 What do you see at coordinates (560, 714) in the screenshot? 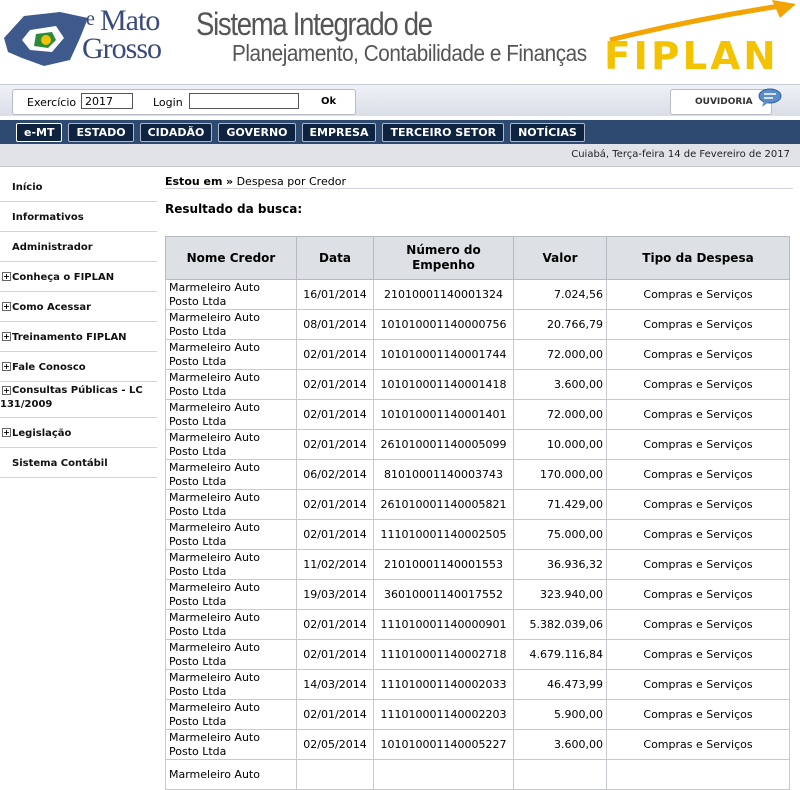
I see `cell-valor: 5.900,00` at bounding box center [560, 714].